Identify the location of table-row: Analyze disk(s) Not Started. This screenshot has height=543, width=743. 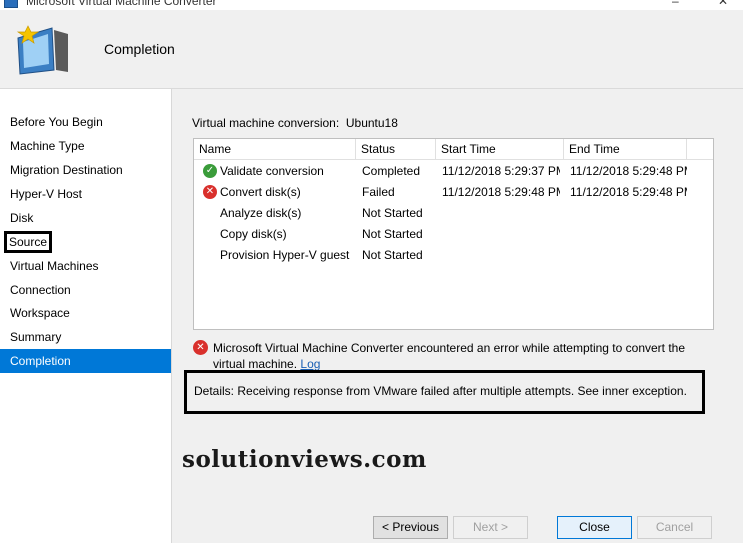
(453, 213).